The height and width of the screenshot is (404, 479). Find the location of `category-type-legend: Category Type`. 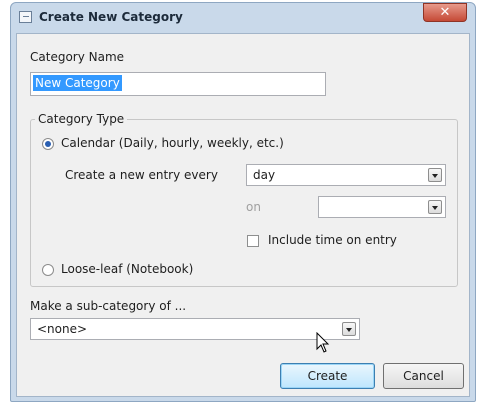

category-type-legend: Category Type is located at coordinates (81, 119).